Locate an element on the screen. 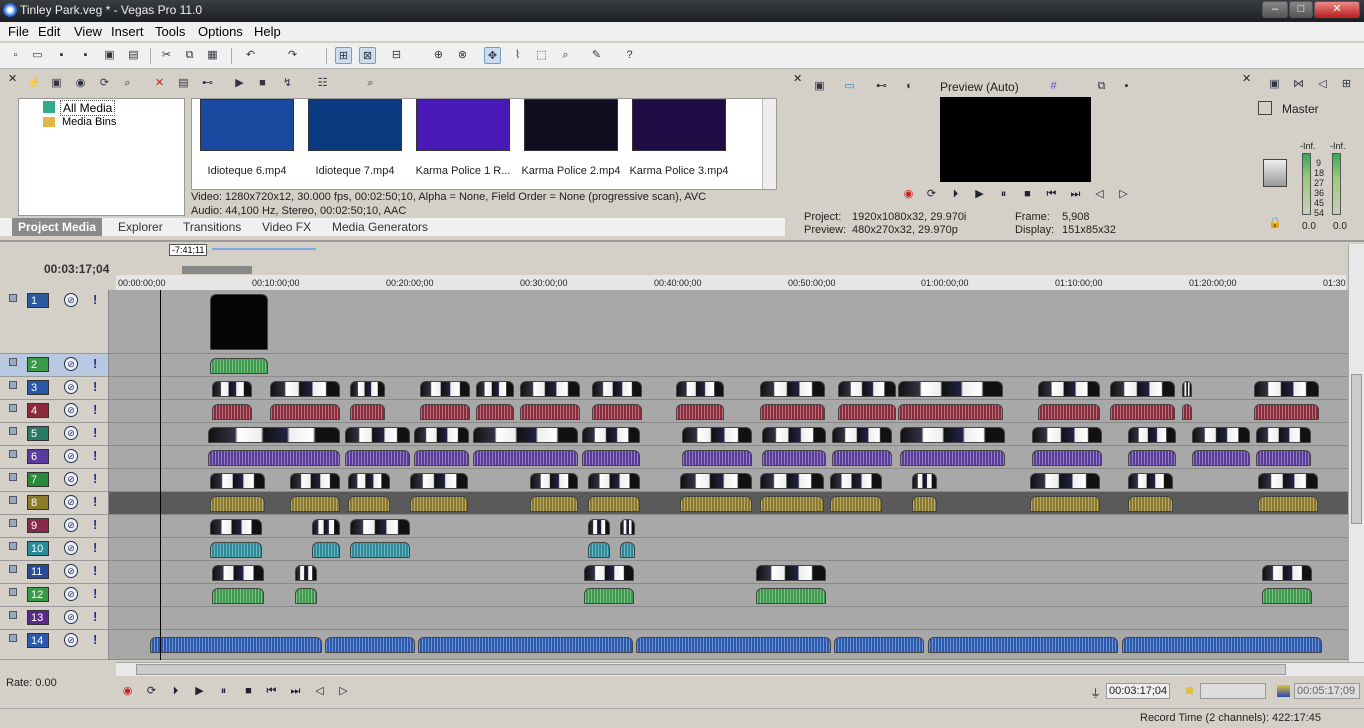 This screenshot has width=1364, height=728. cut-icon: ✂ is located at coordinates (166, 55).